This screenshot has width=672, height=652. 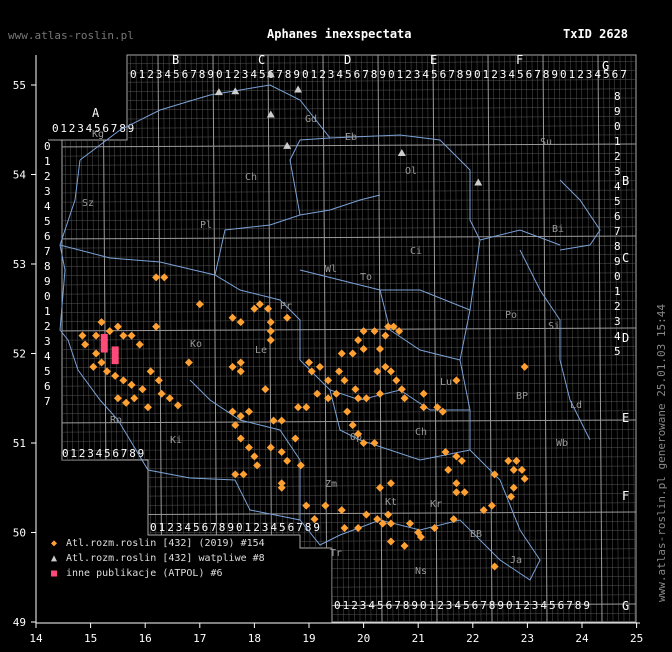 I want to click on diamond-icon: ◆, so click(x=54, y=543).